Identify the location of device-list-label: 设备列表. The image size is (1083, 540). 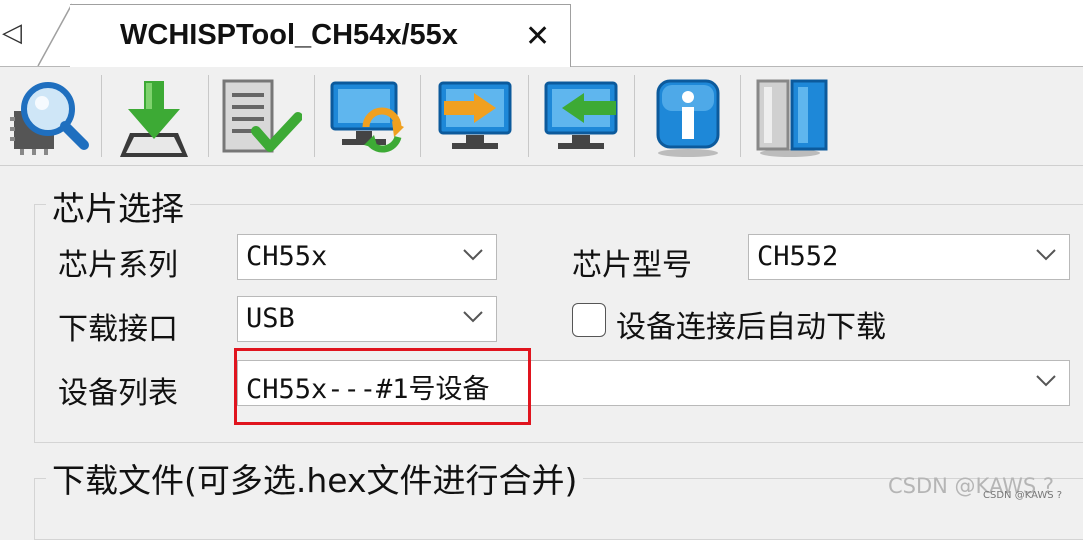
(118, 393).